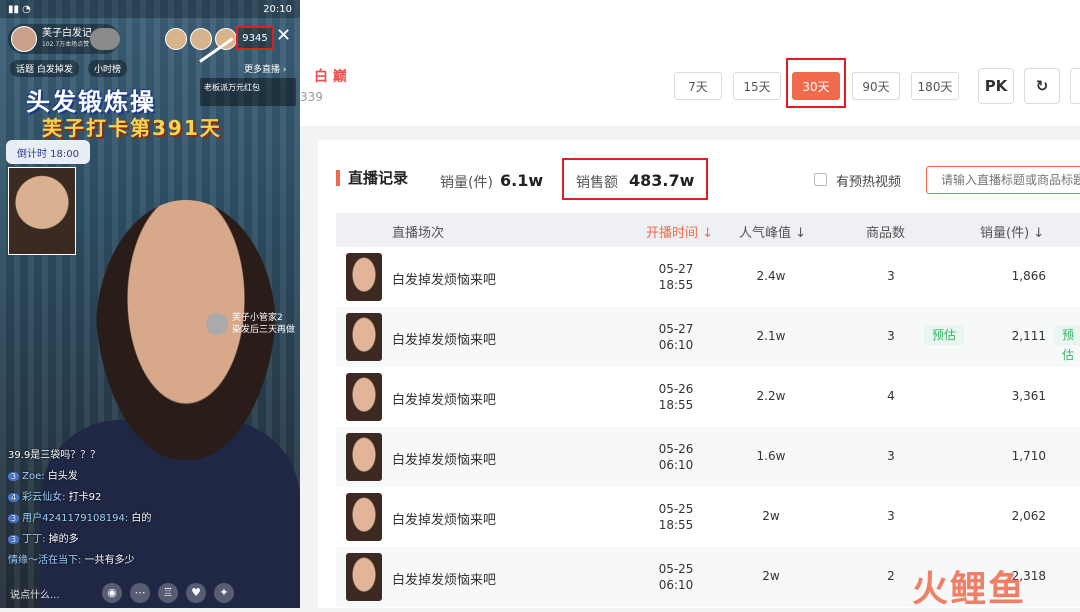 The image size is (1080, 612). What do you see at coordinates (676, 337) in the screenshot?
I see `start-time: 05-27 06:10` at bounding box center [676, 337].